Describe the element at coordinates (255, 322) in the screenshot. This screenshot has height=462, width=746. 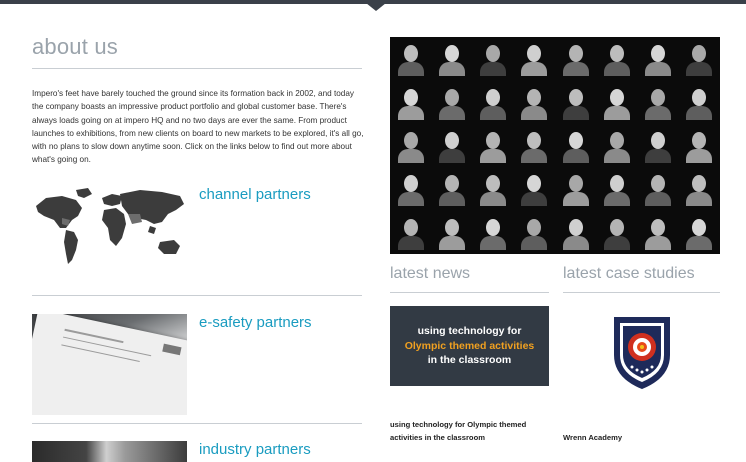
I see `e-safety-partners-link: e-safety partners` at that location.